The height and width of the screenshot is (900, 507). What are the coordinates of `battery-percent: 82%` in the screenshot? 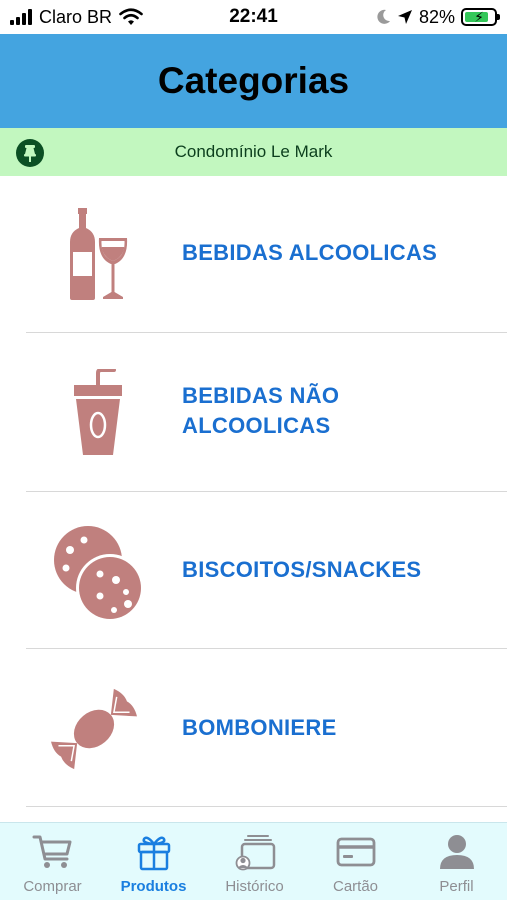 It's located at (436, 17).